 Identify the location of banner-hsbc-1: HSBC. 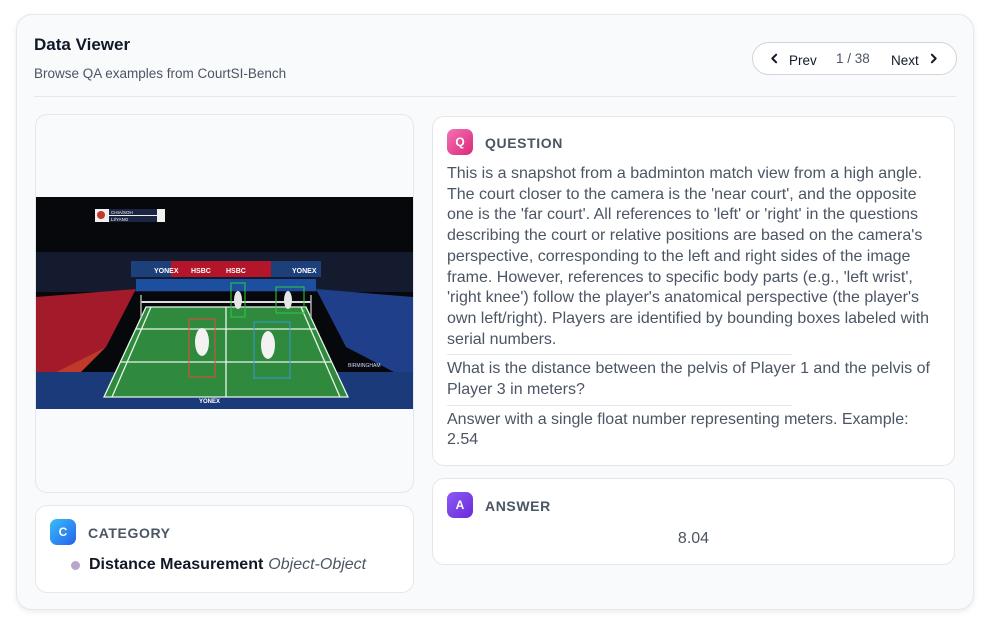
(201, 271).